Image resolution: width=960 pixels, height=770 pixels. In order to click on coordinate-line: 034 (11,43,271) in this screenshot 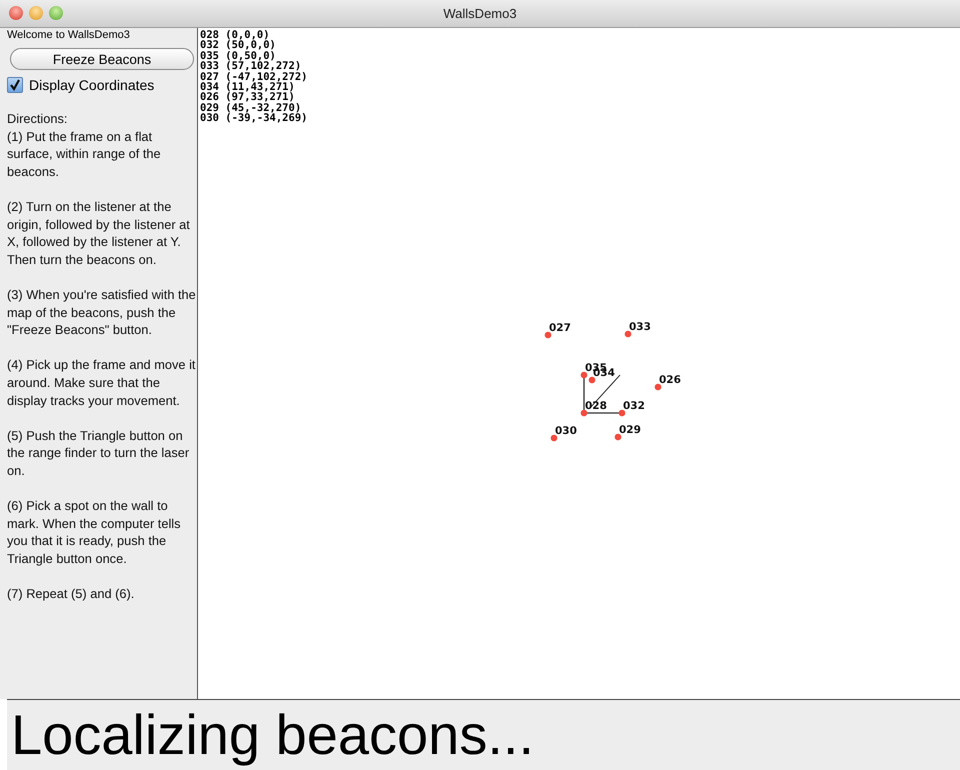, I will do `click(247, 87)`.